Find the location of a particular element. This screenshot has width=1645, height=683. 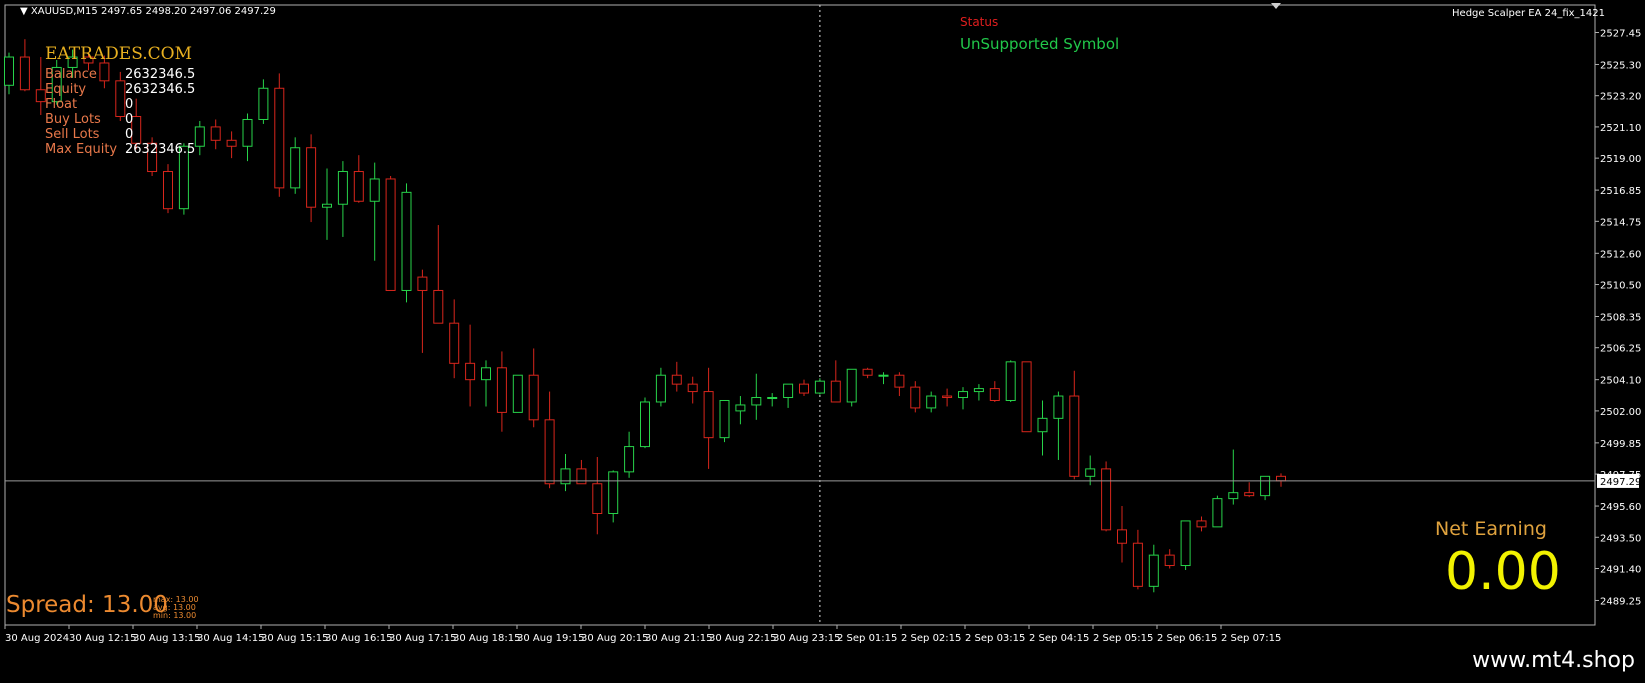

time-tick-label: 30 Aug 12:15 is located at coordinates (102, 638).